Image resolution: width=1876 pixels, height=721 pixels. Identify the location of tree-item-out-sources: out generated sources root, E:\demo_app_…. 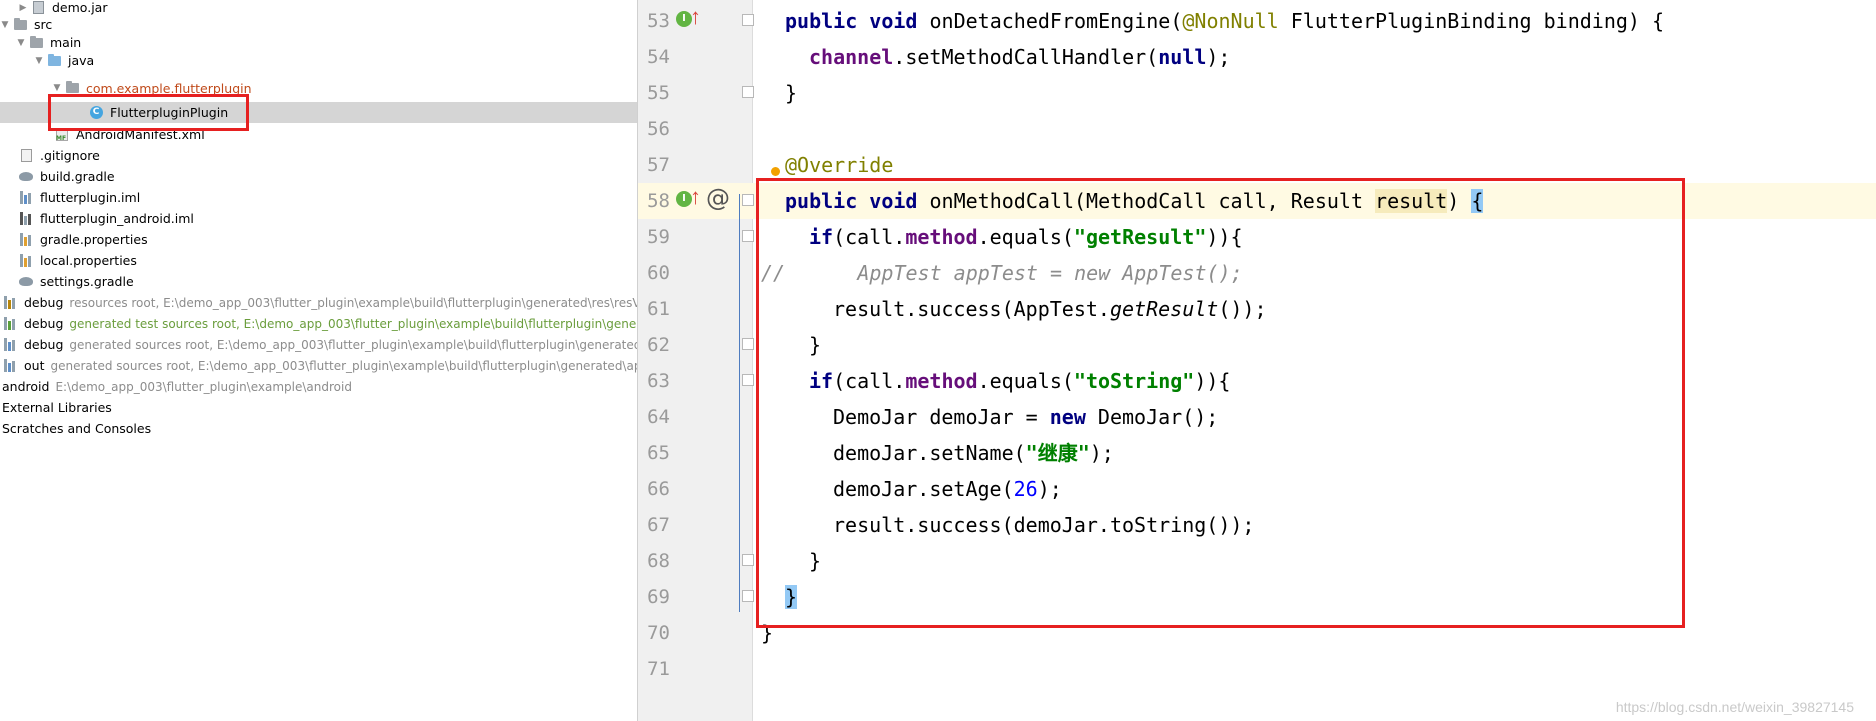
(318, 365).